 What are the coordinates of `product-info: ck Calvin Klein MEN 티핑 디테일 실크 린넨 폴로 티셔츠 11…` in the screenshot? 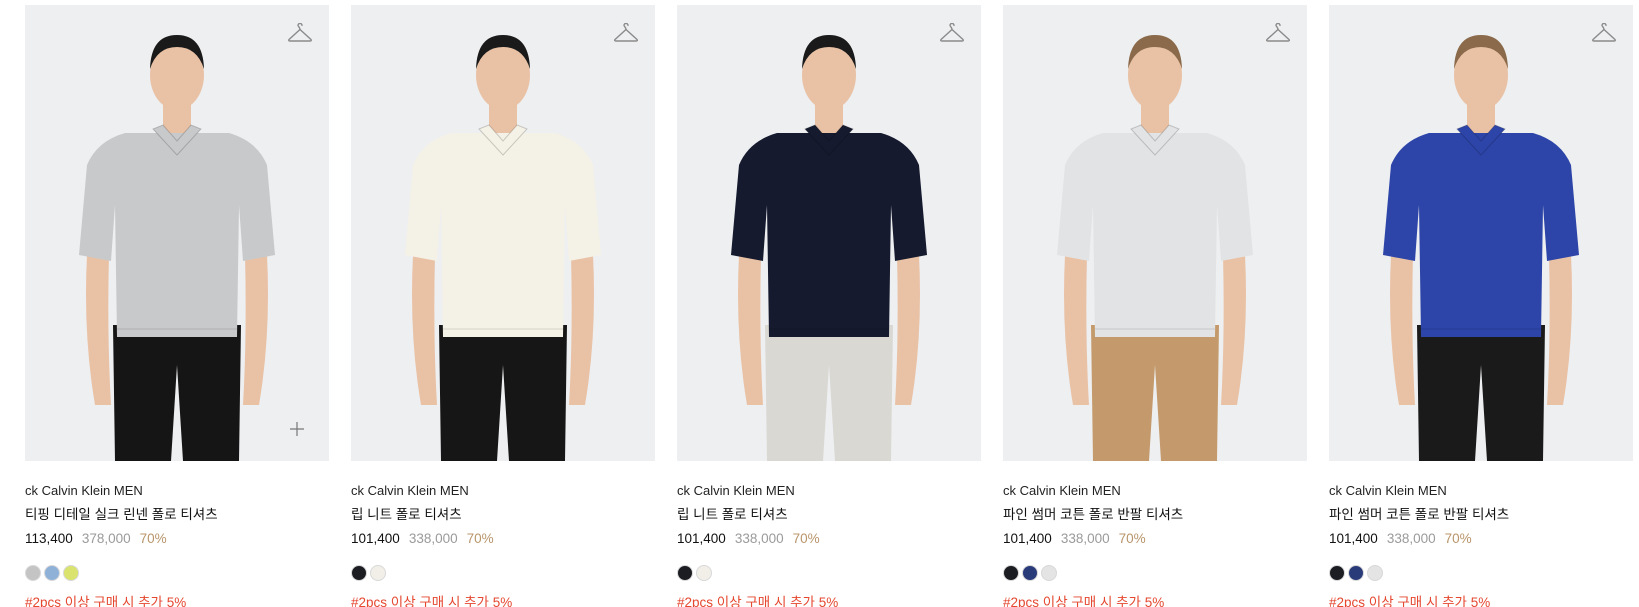 It's located at (177, 534).